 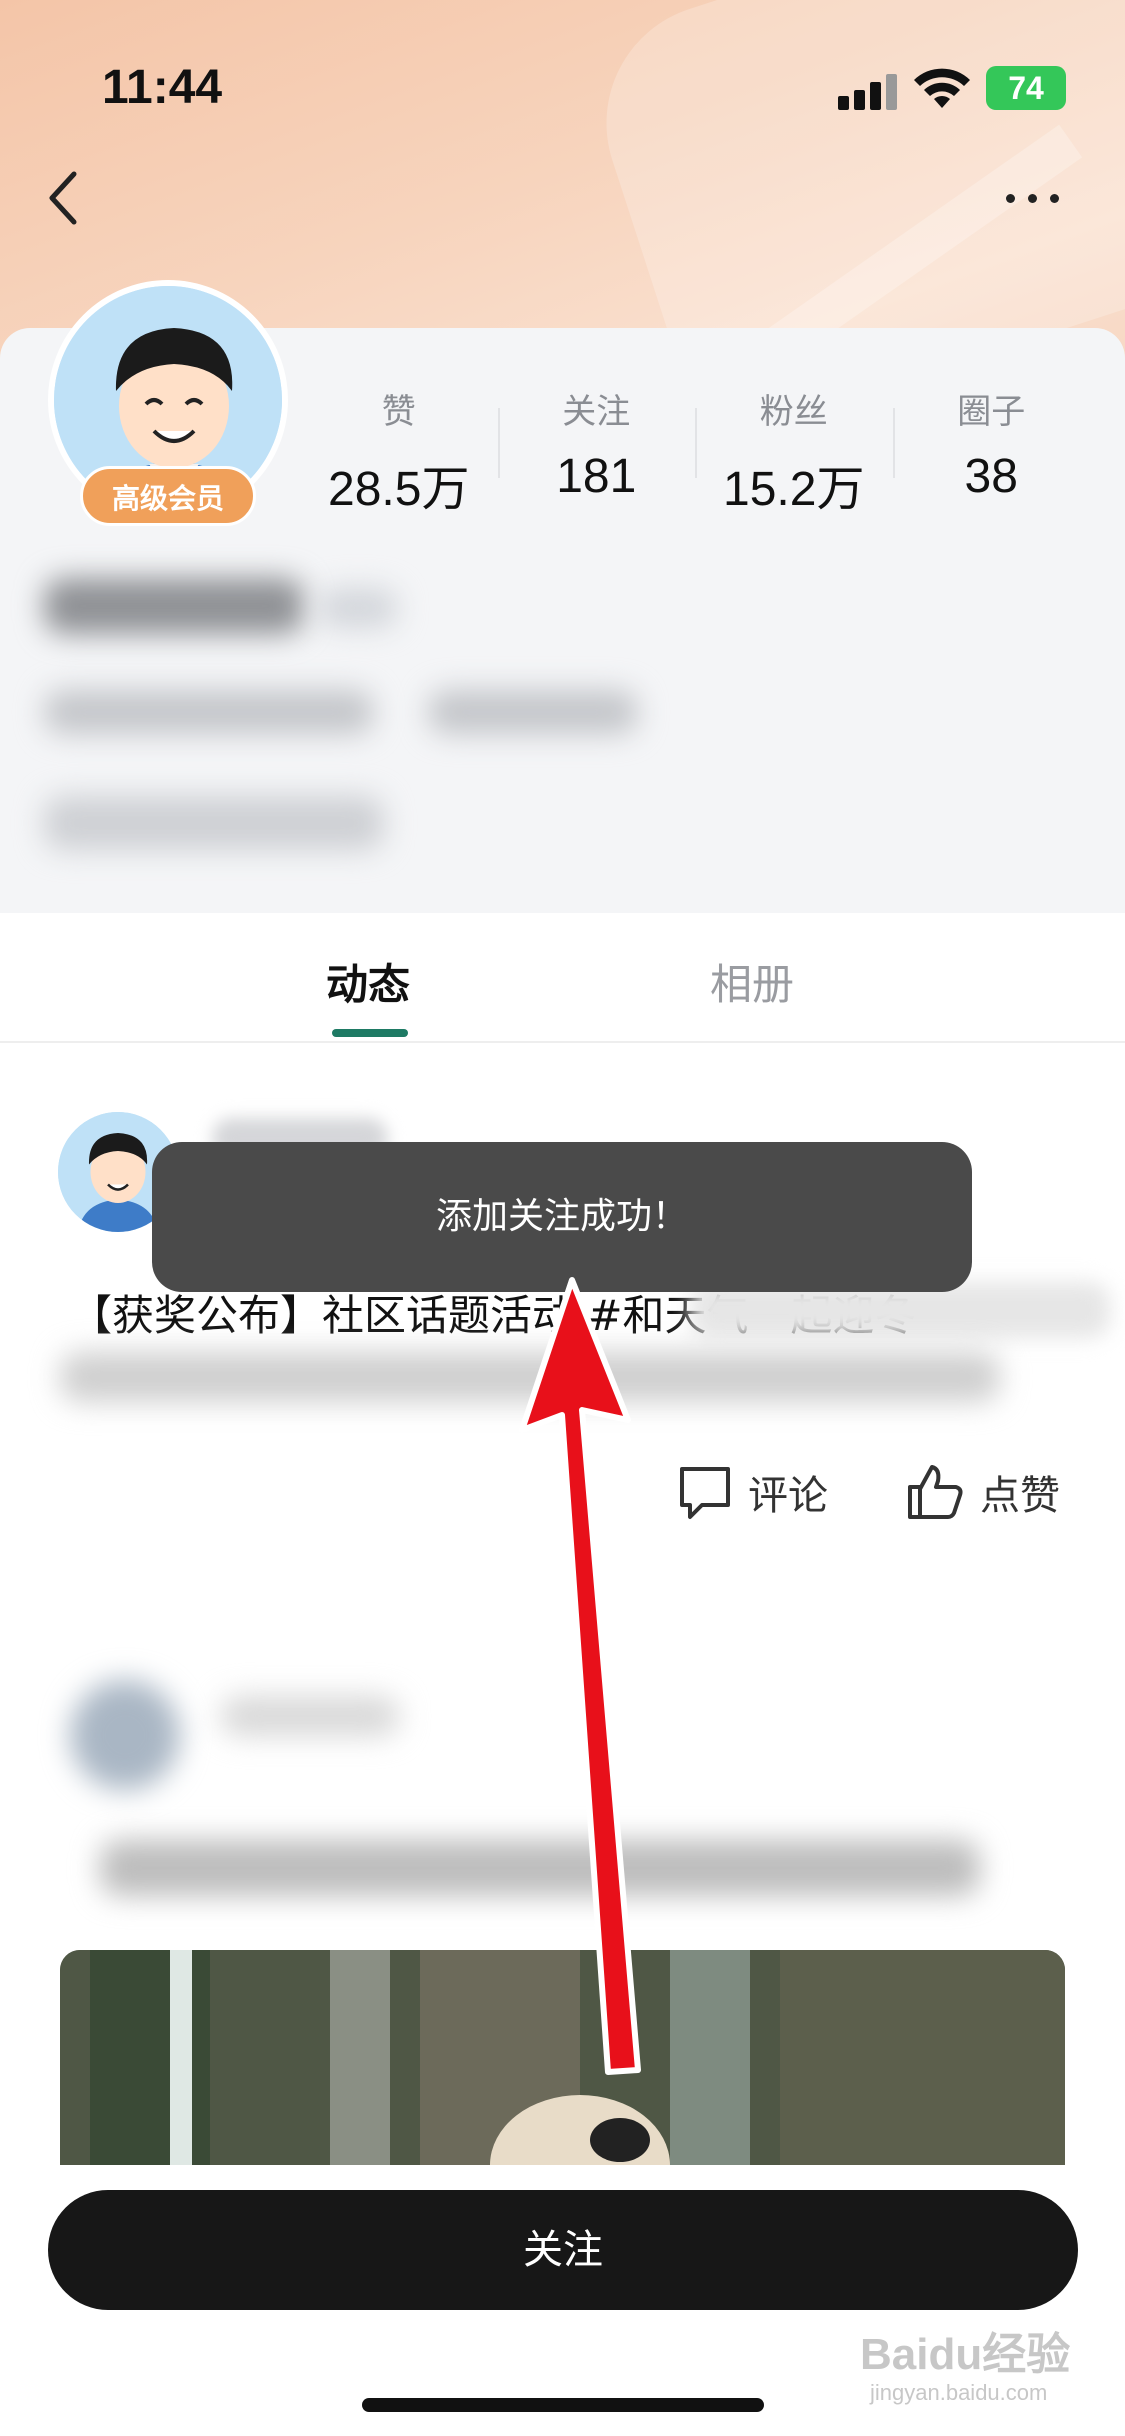 I want to click on comment-icon, so click(x=705, y=1493).